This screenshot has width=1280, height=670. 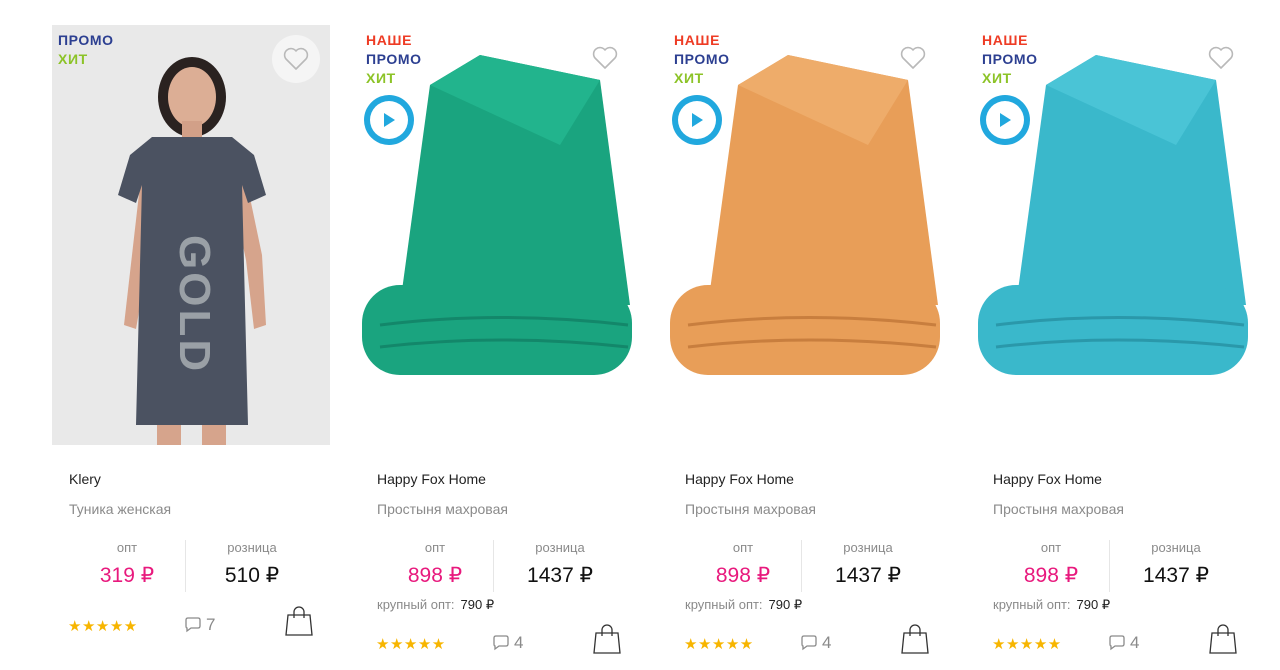 What do you see at coordinates (252, 575) in the screenshot?
I see `retail-price: 510 ₽` at bounding box center [252, 575].